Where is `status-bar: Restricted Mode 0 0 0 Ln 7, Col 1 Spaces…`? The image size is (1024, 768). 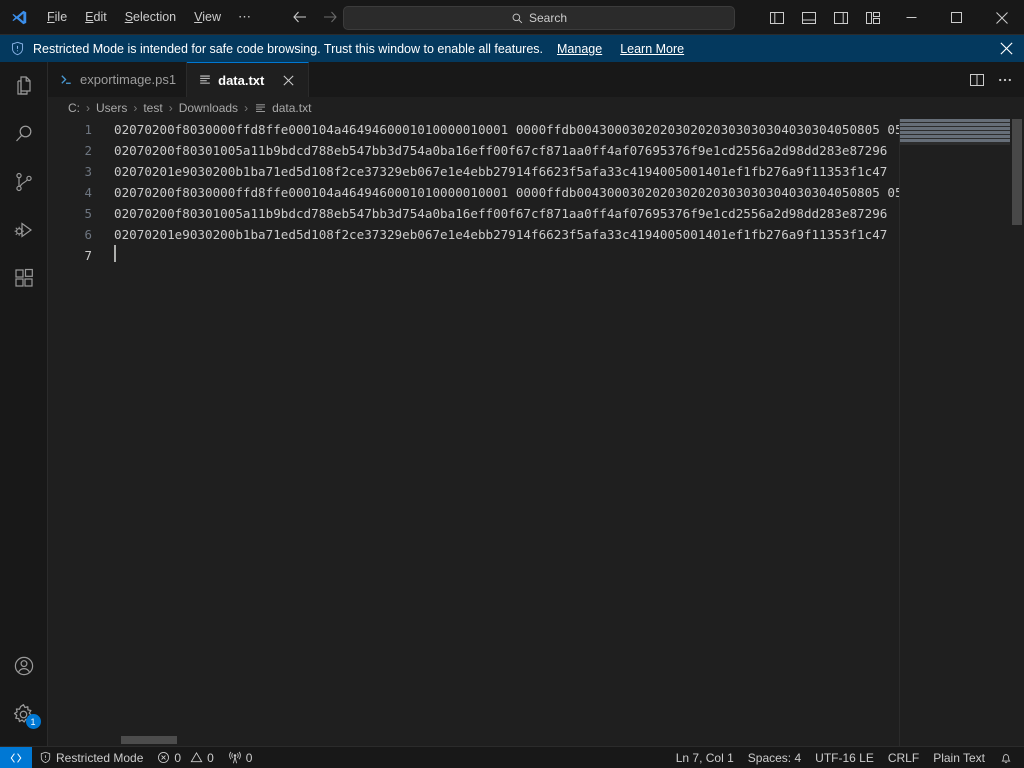 status-bar: Restricted Mode 0 0 0 Ln 7, Col 1 Spaces… is located at coordinates (512, 757).